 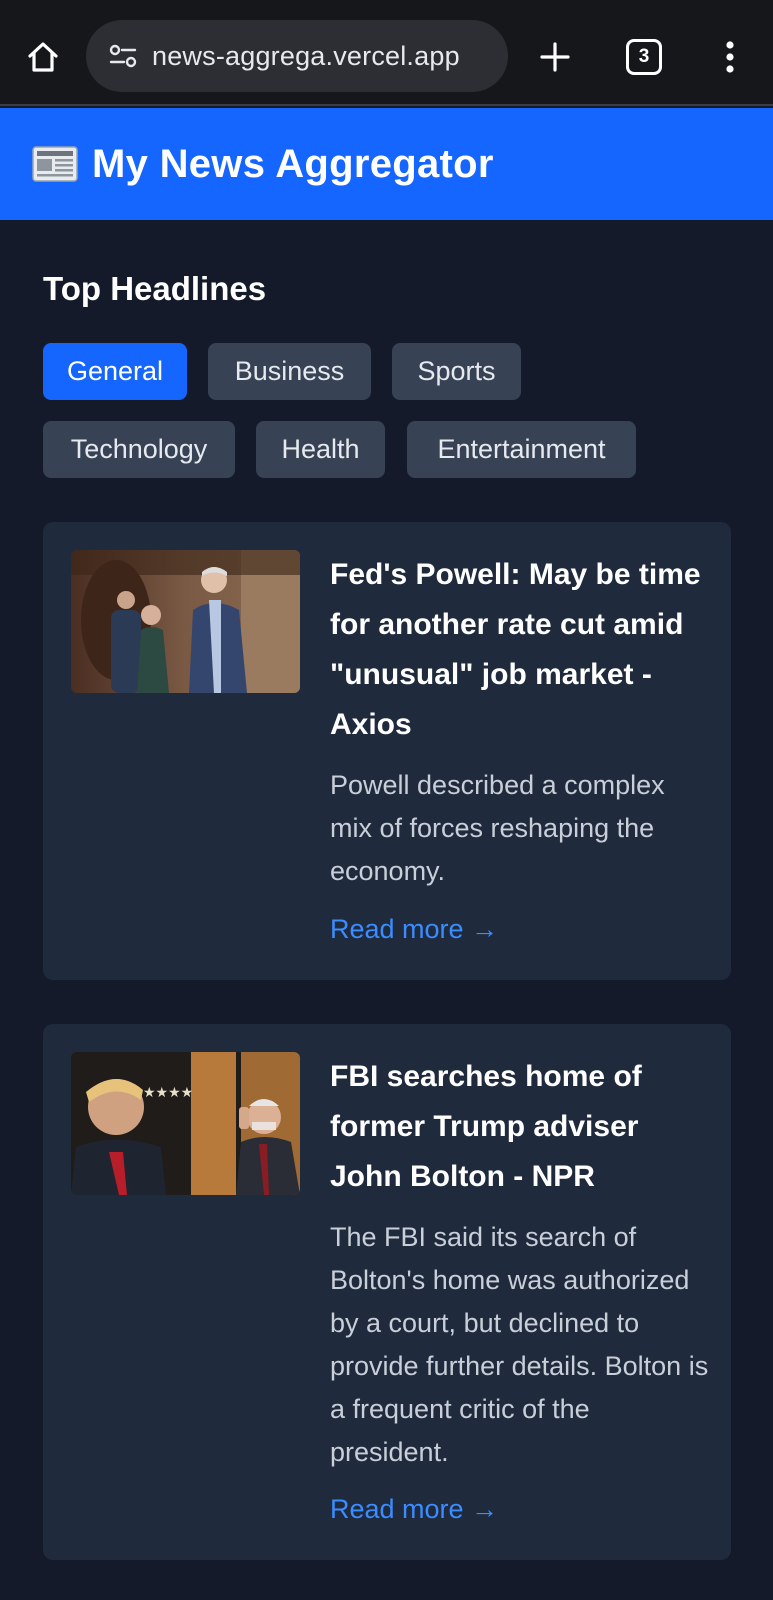 I want to click on category-technology-button: Technology, so click(x=139, y=449).